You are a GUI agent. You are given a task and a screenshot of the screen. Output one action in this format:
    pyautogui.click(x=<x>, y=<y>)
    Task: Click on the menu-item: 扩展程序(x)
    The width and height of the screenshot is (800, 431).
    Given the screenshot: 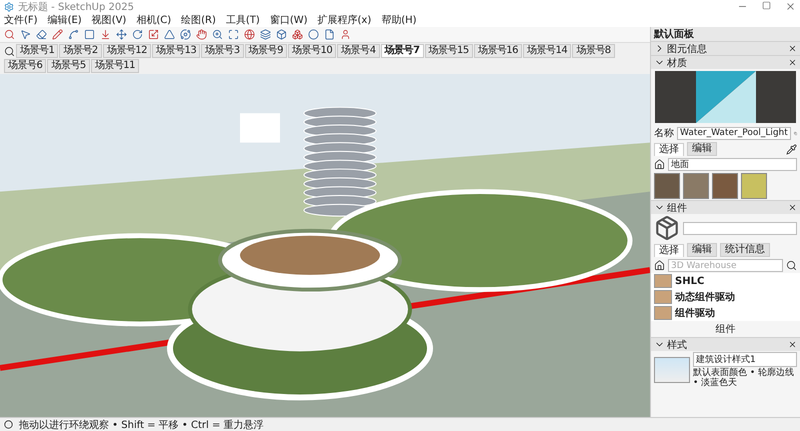 What is the action you would take?
    pyautogui.click(x=345, y=20)
    